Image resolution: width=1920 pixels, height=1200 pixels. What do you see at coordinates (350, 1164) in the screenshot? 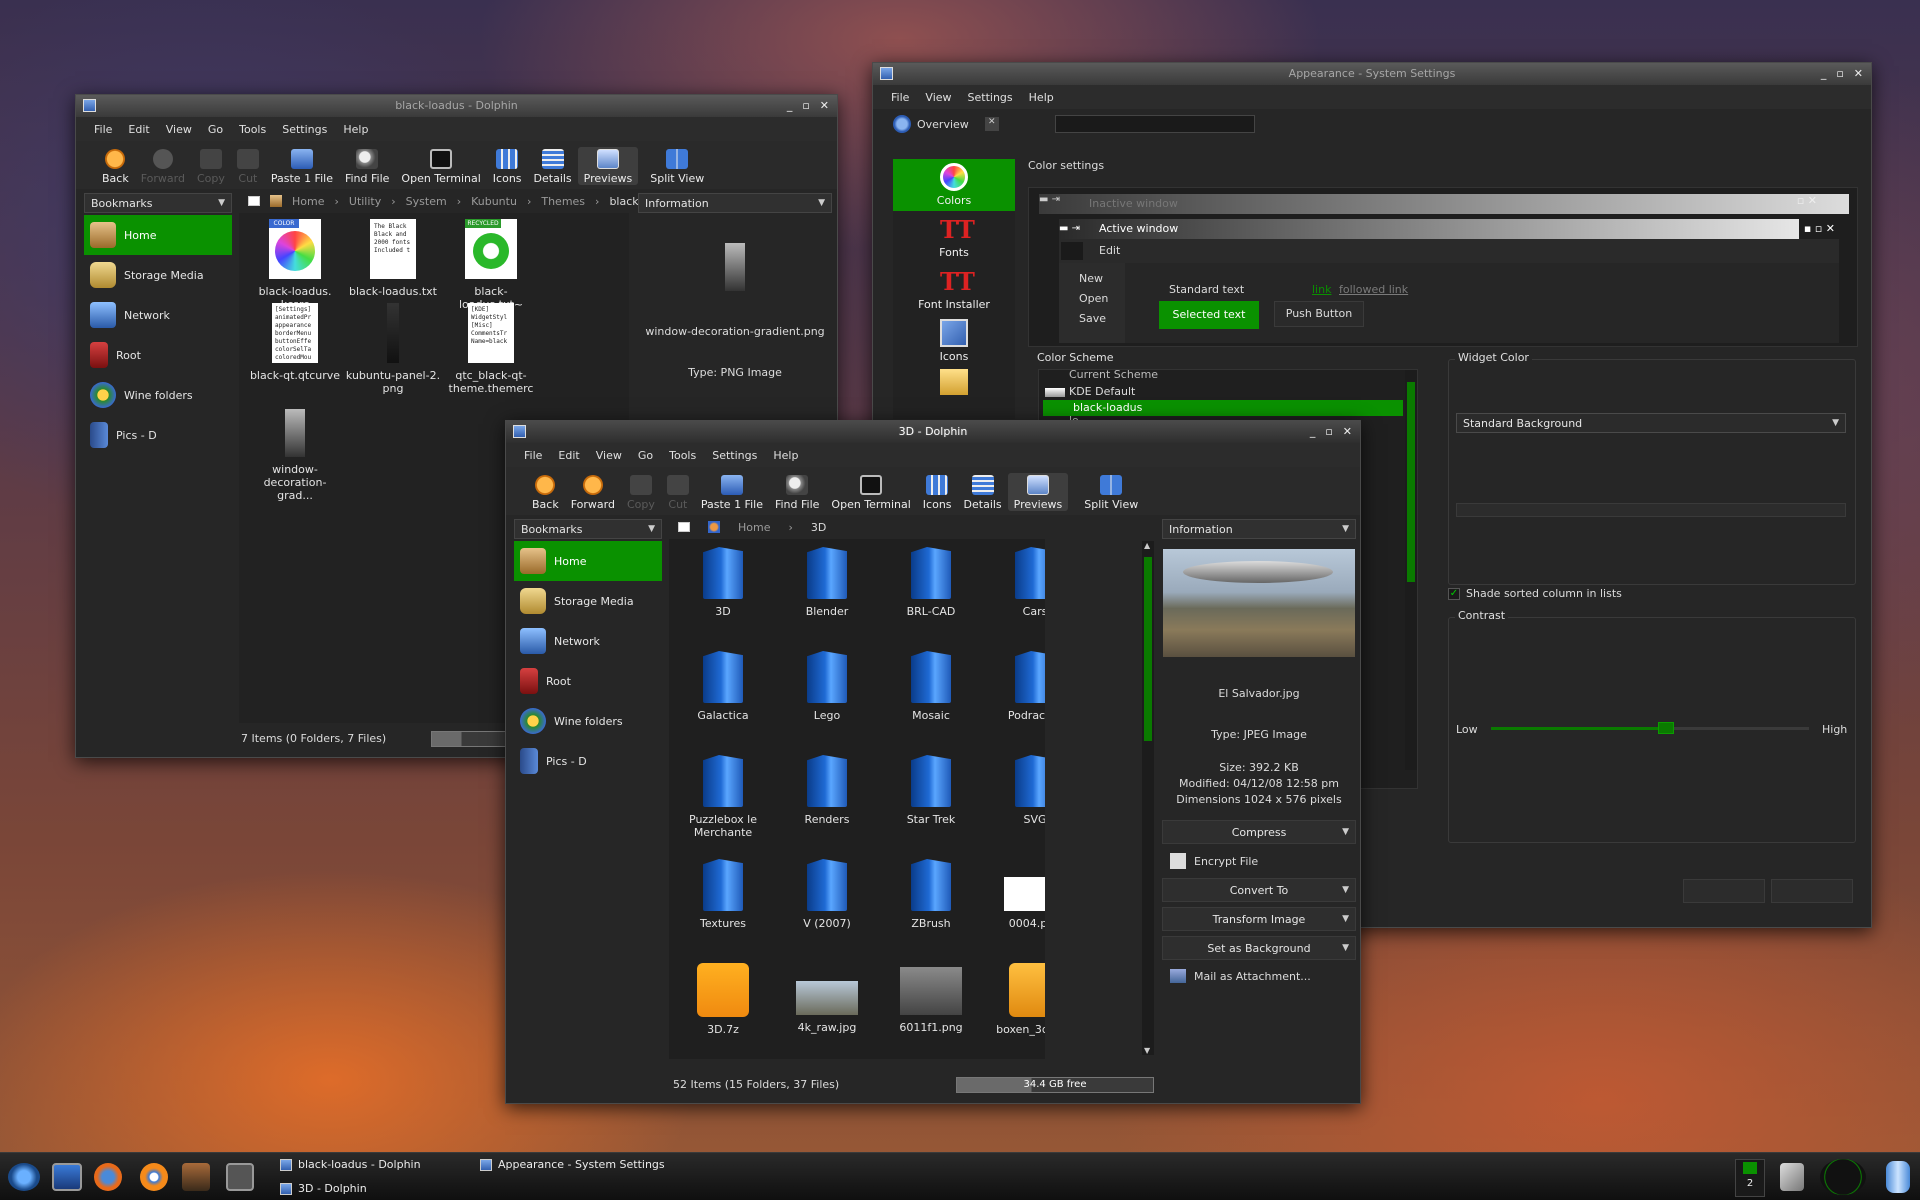
I see `task-black-loadus-dolphin: black-loadus - Dolphin` at bounding box center [350, 1164].